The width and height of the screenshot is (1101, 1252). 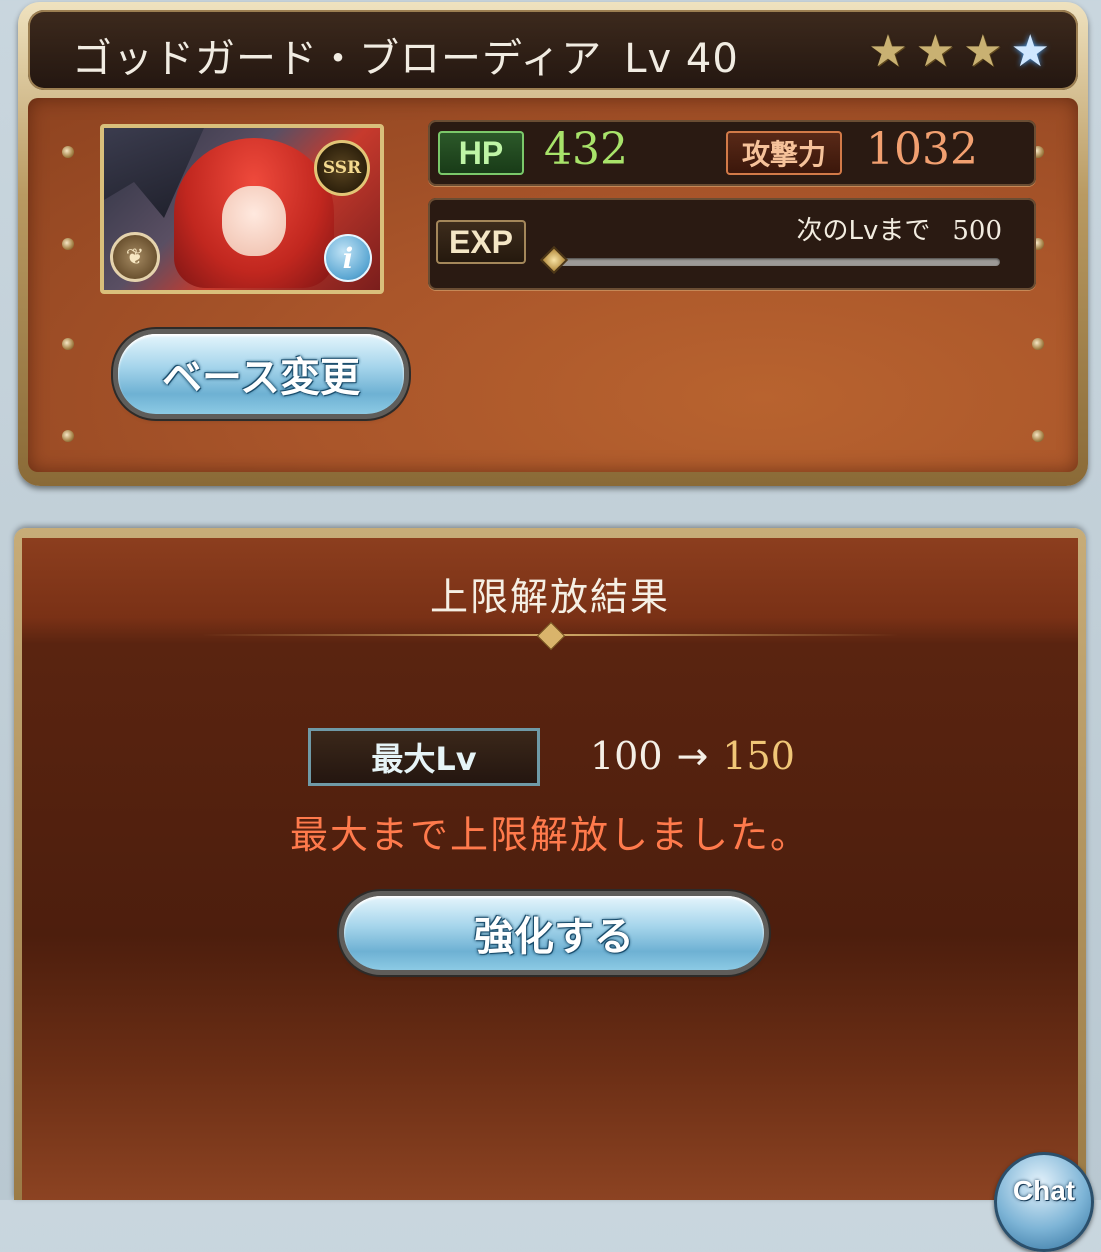 What do you see at coordinates (769, 260) in the screenshot?
I see `exp-progress-bar` at bounding box center [769, 260].